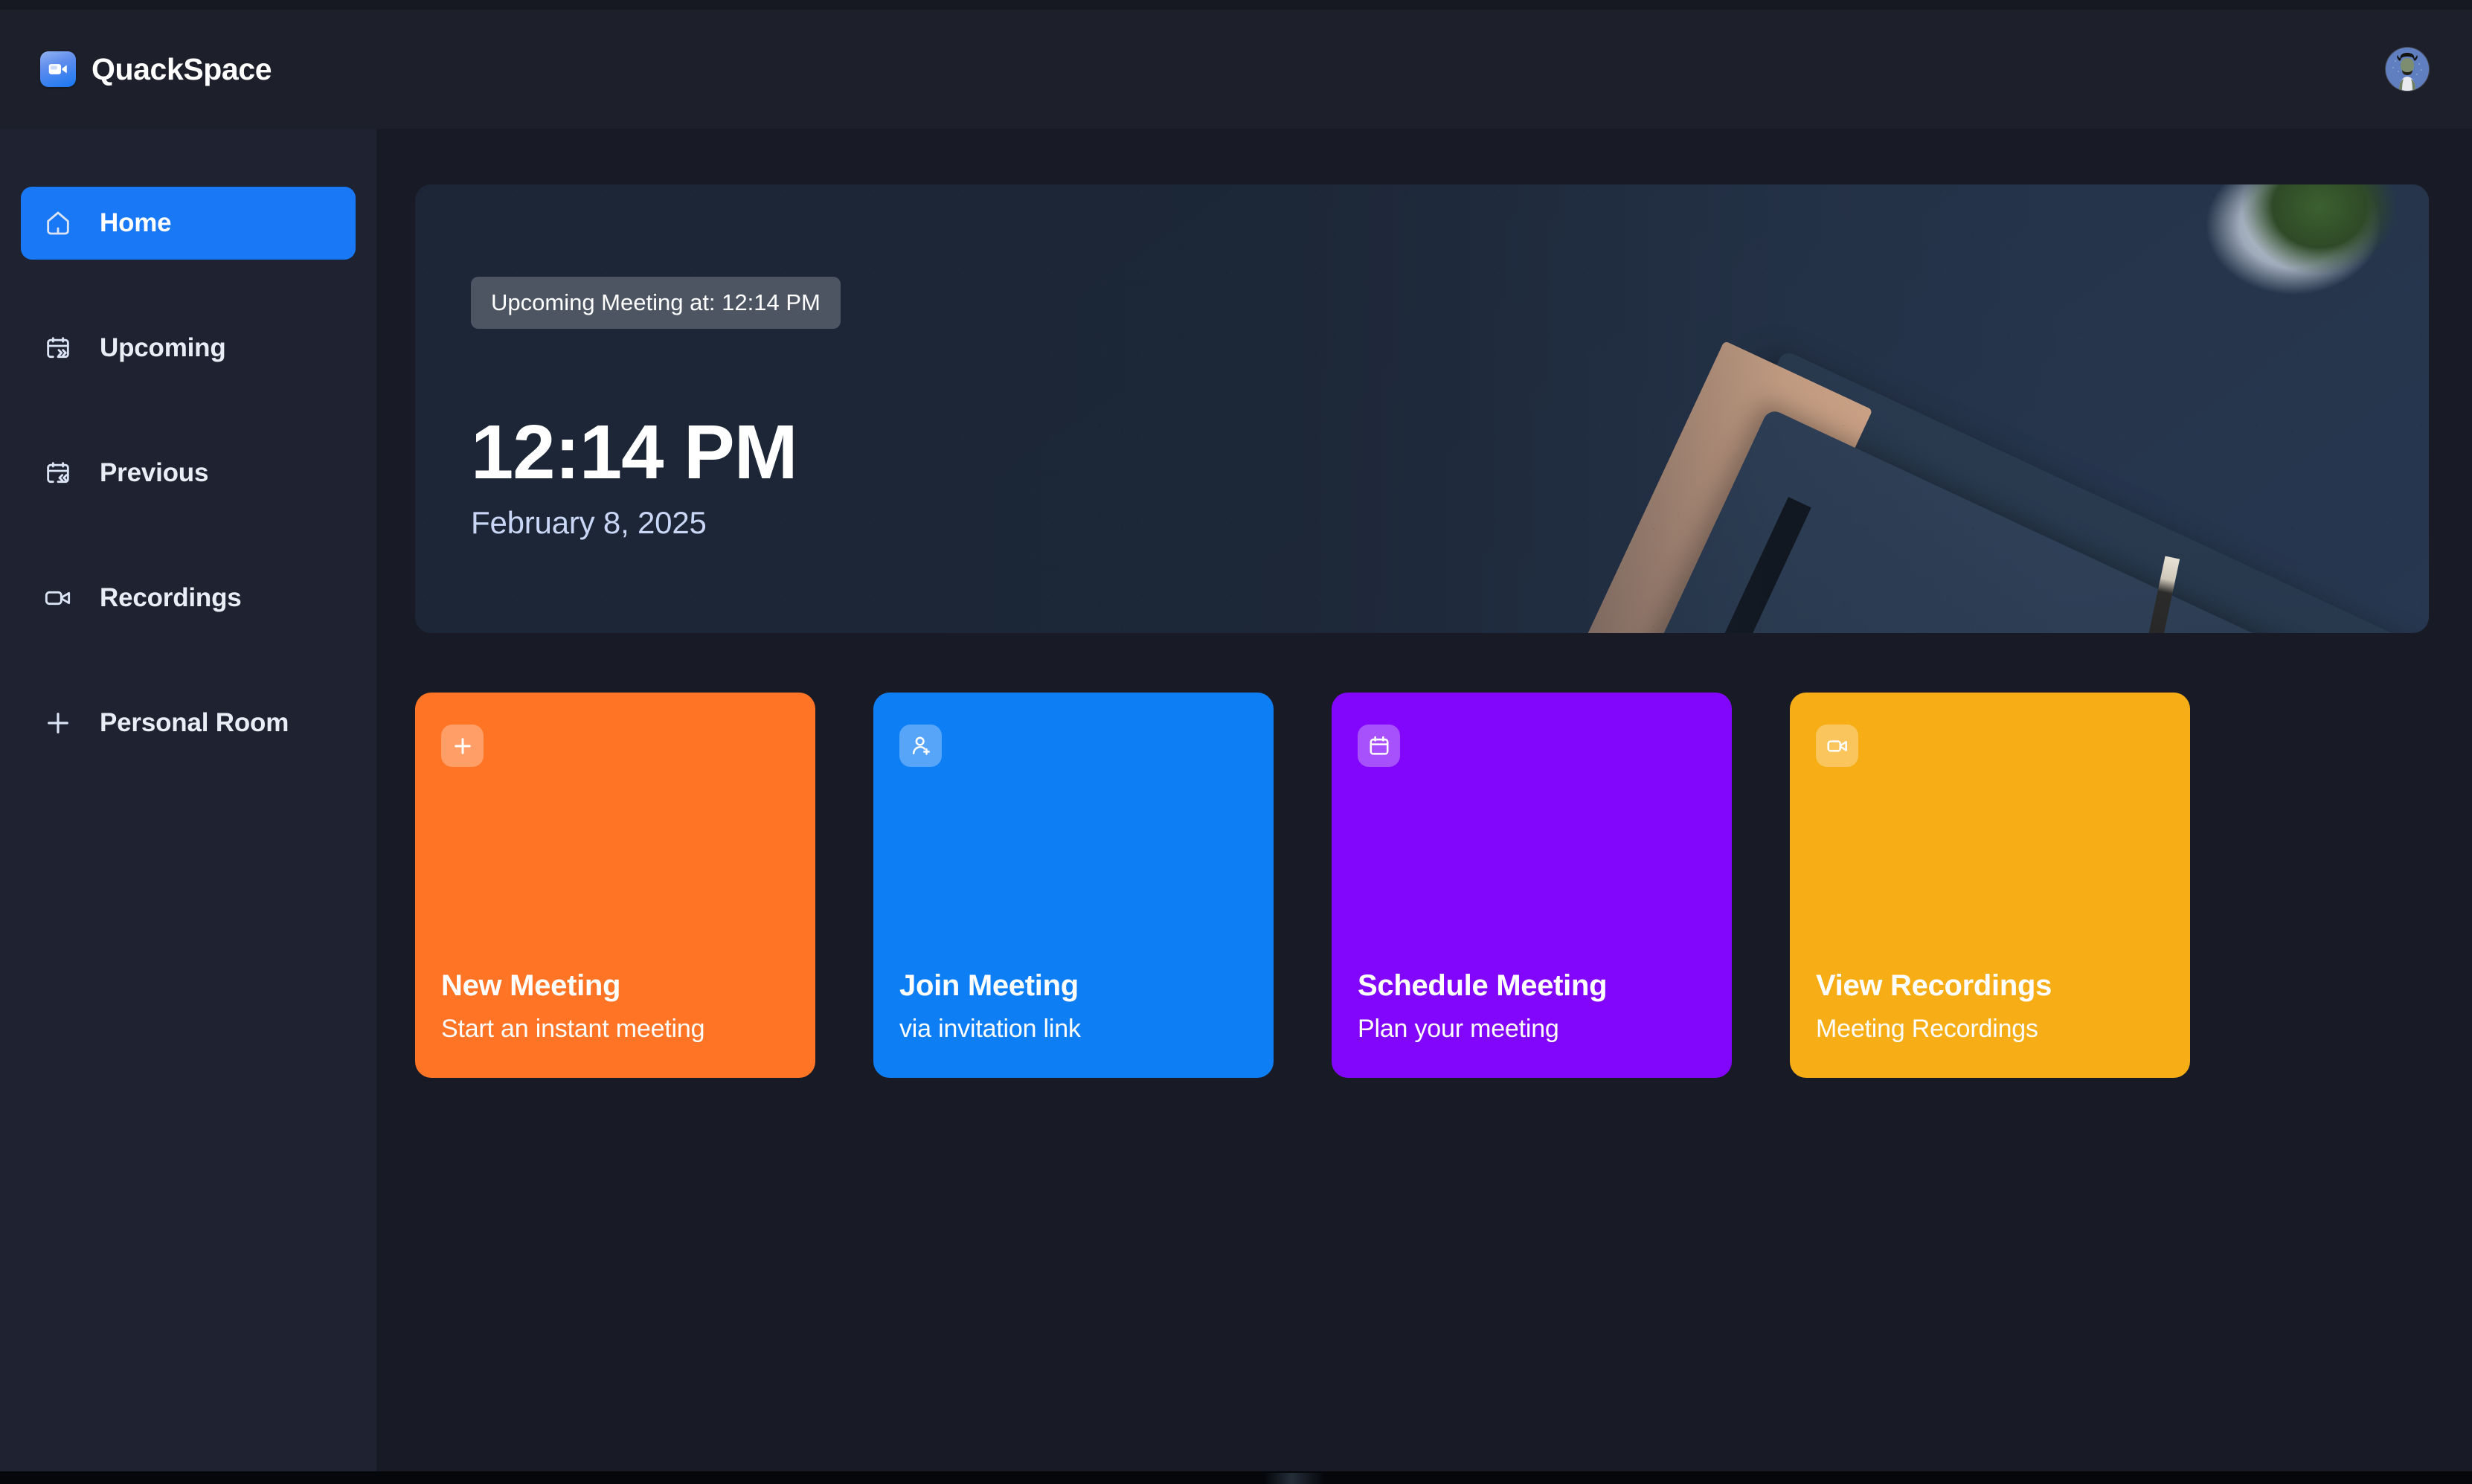  What do you see at coordinates (58, 348) in the screenshot?
I see `calendar-forward-icon` at bounding box center [58, 348].